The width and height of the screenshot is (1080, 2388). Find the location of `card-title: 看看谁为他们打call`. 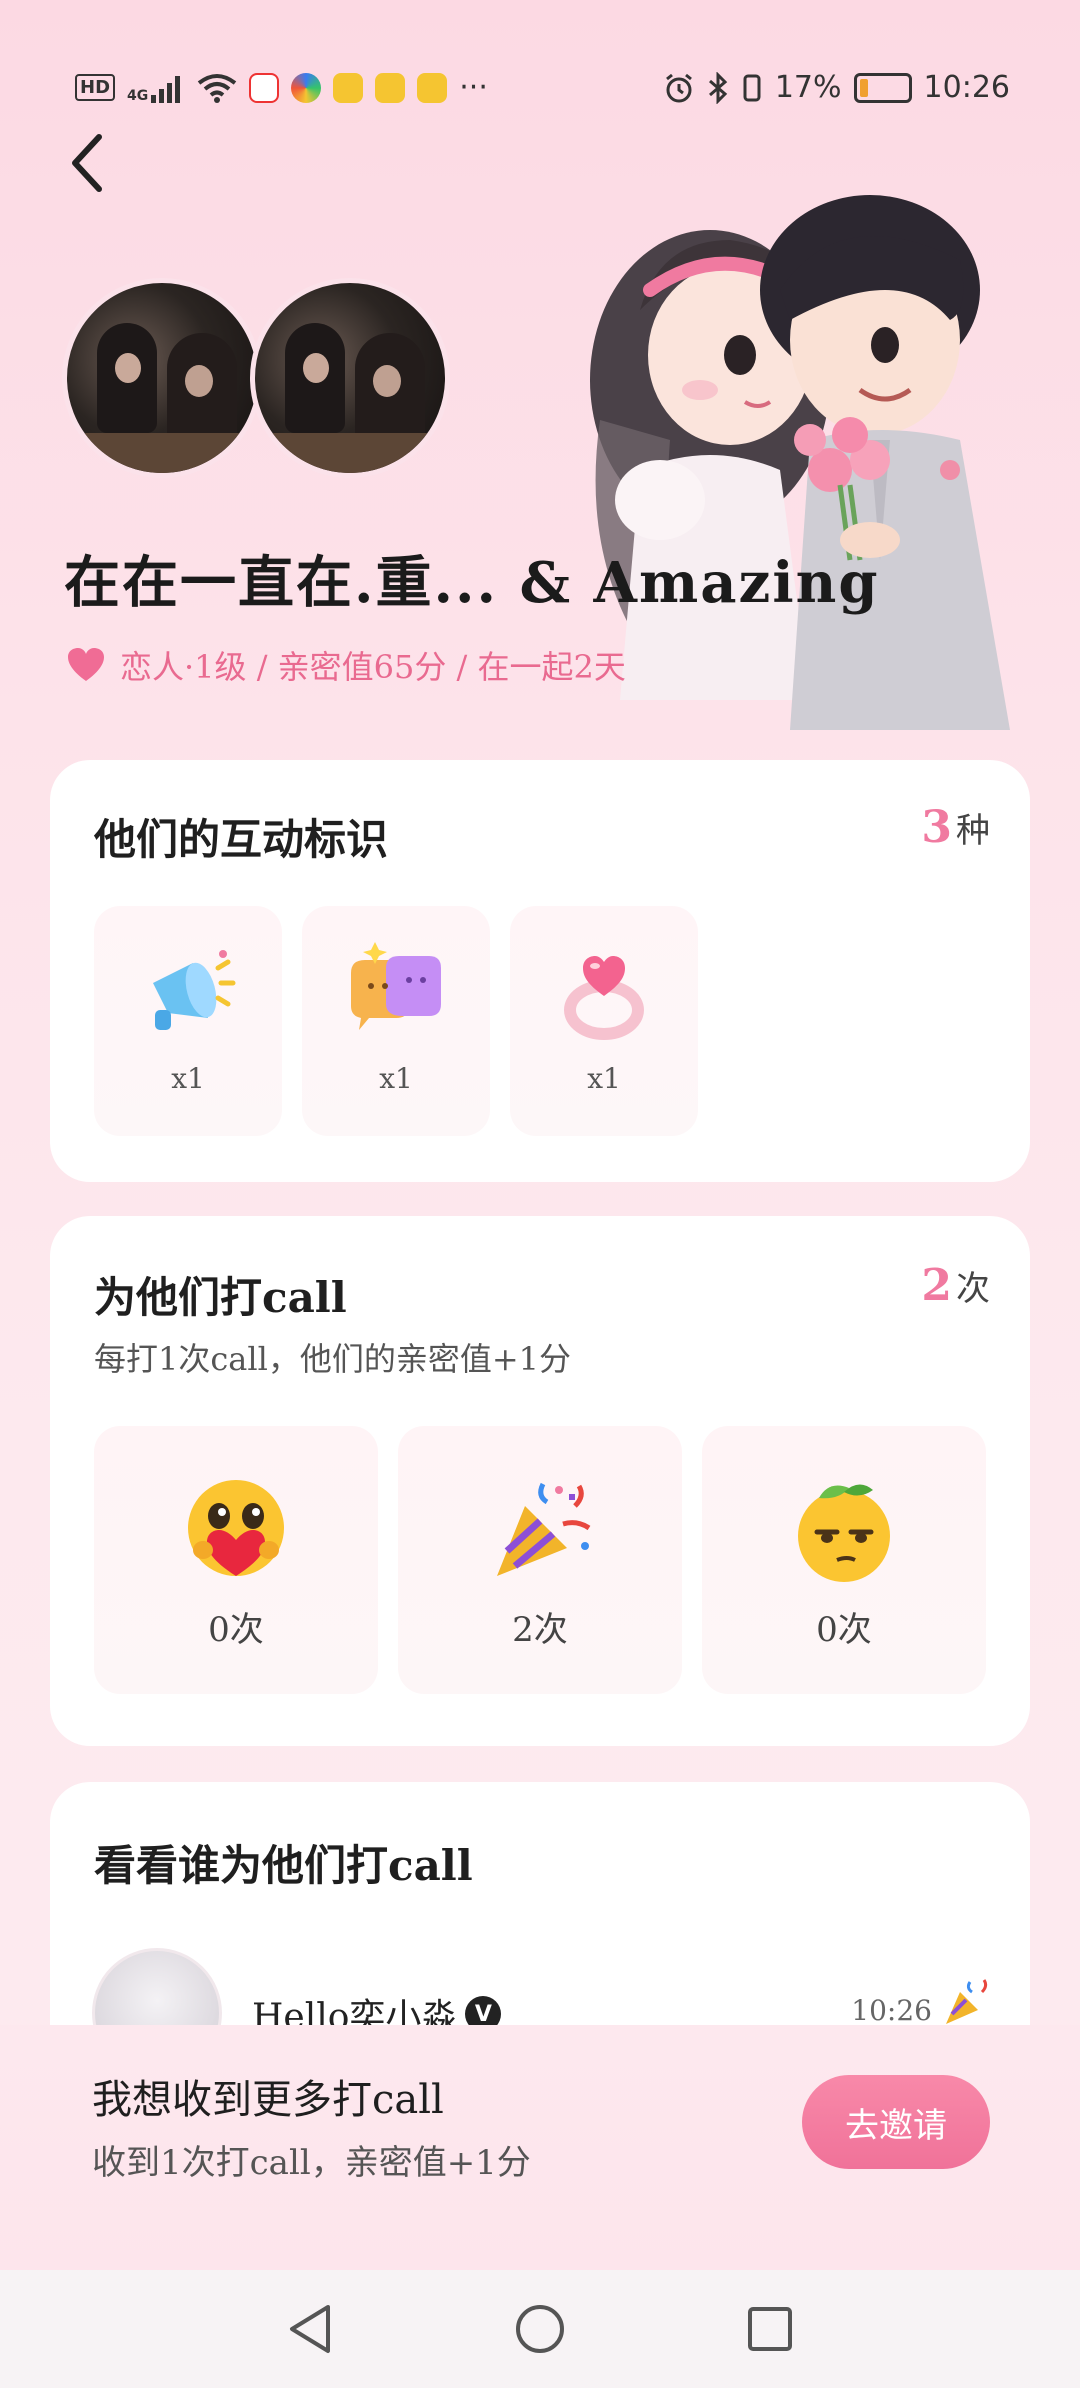

card-title: 看看谁为他们打call is located at coordinates (283, 1865).